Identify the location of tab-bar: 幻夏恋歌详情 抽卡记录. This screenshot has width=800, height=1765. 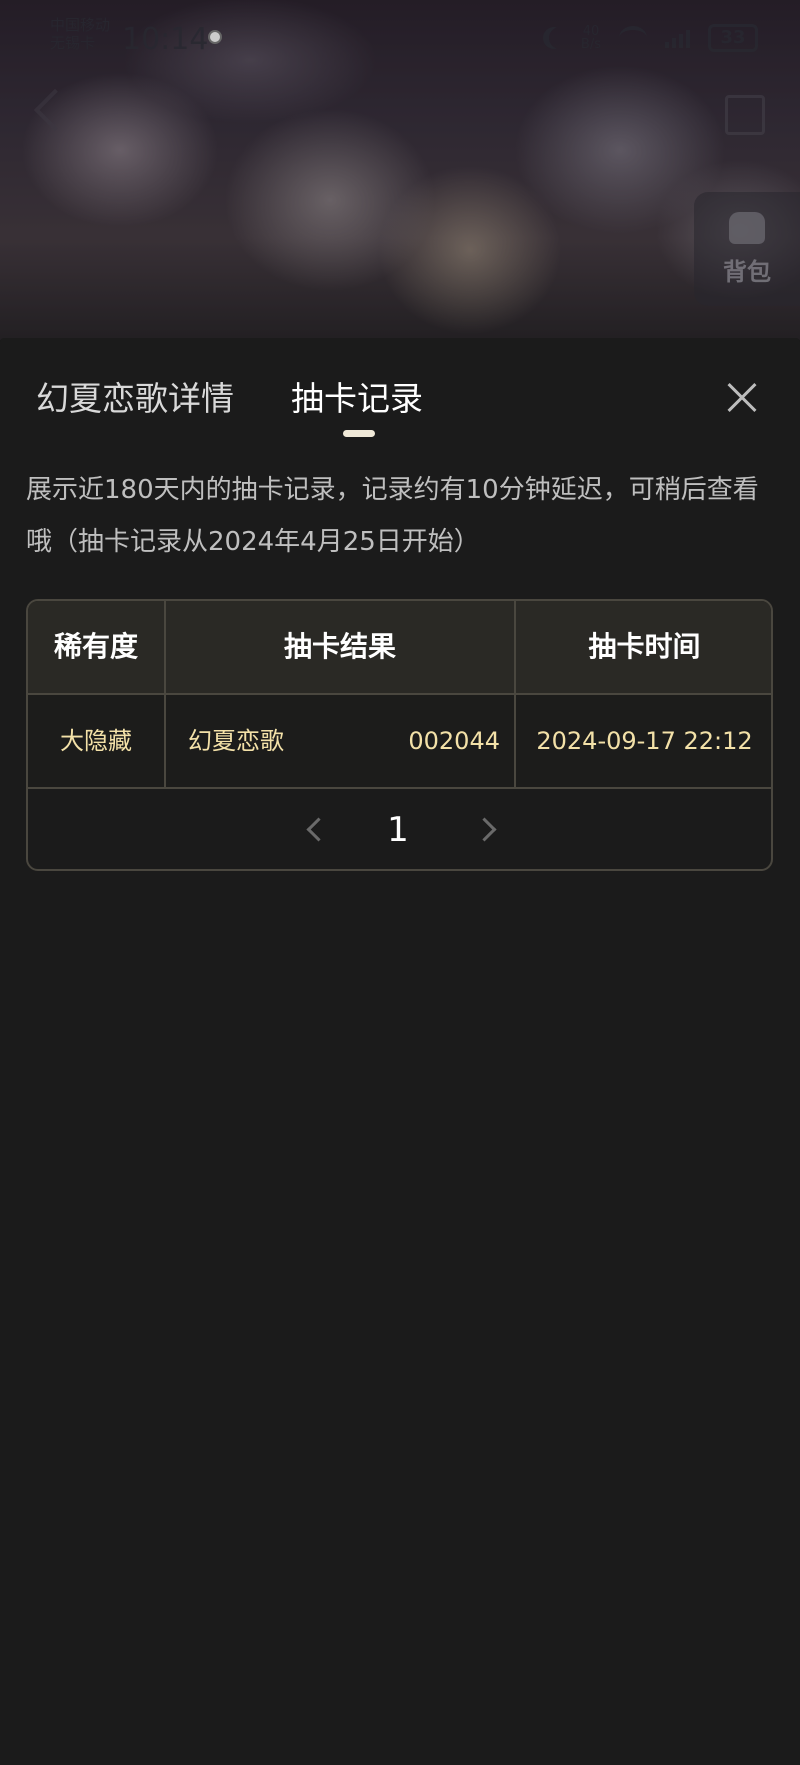
(400, 393).